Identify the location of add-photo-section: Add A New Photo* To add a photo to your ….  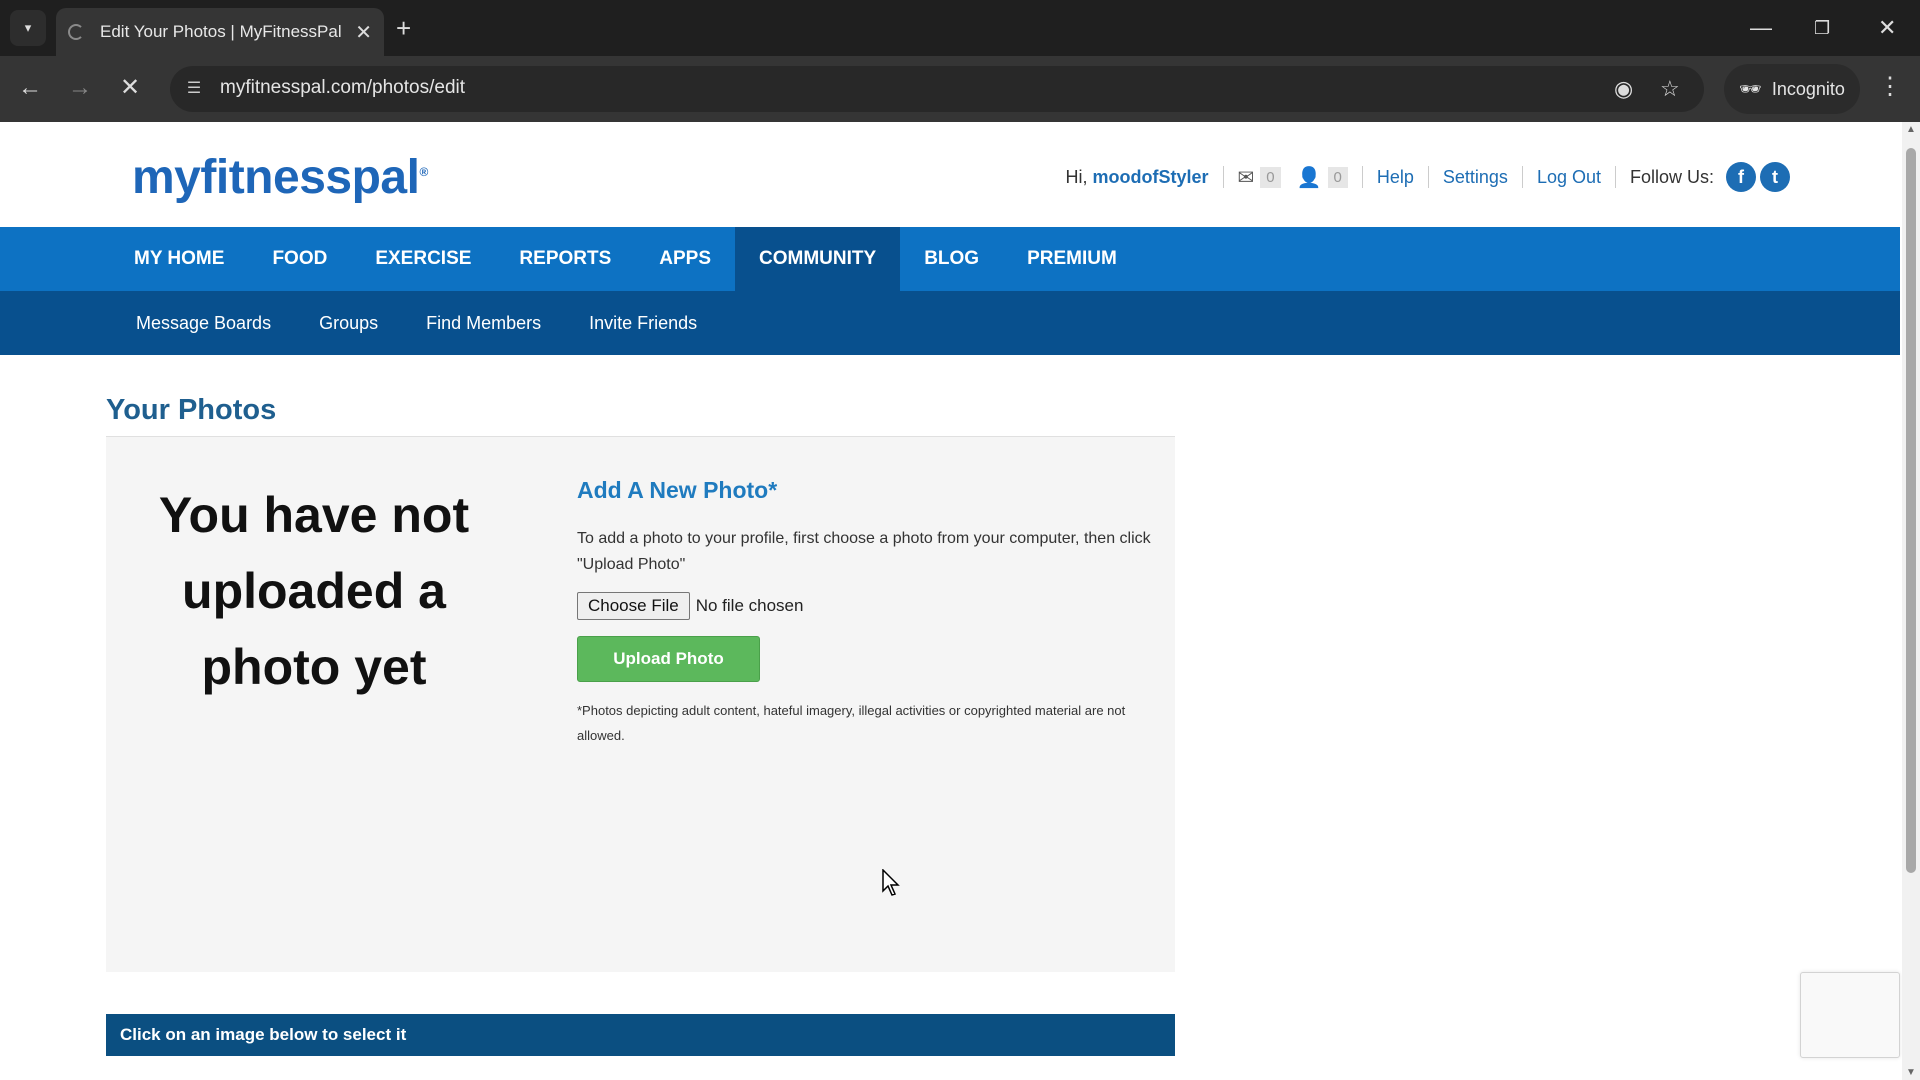
(867, 612).